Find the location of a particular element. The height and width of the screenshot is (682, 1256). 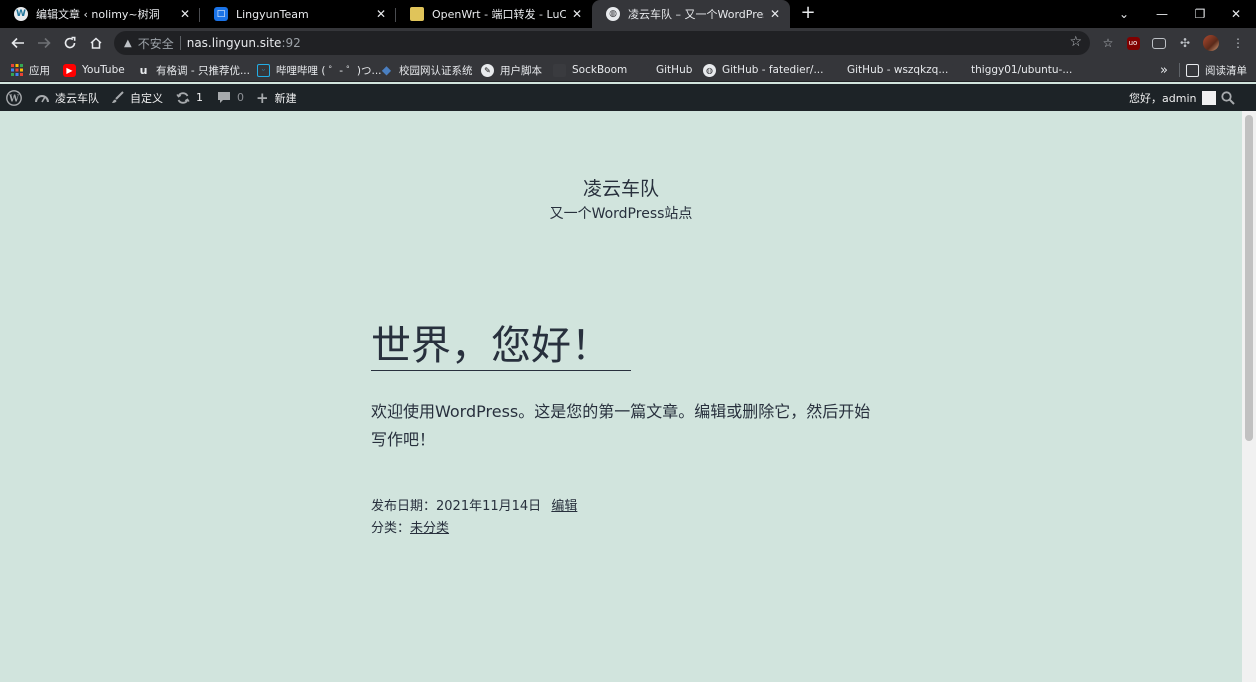

bookmark-item: ✎ 用户脚本 is located at coordinates (511, 70).